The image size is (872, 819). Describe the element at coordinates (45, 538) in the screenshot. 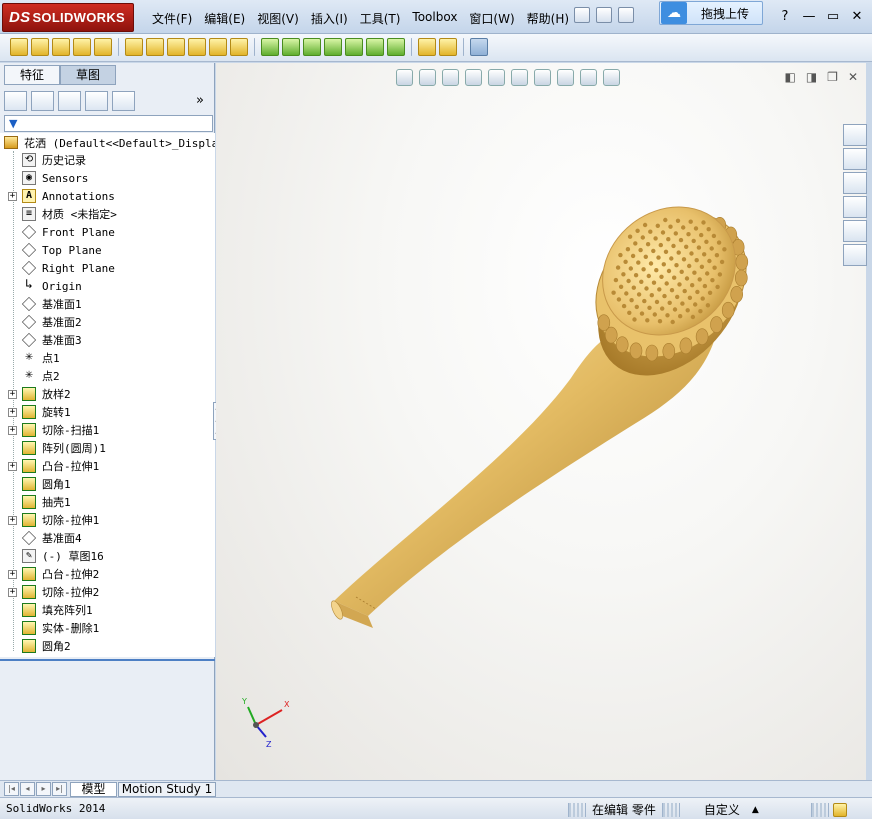

I see `tree-item: 基准面4` at that location.